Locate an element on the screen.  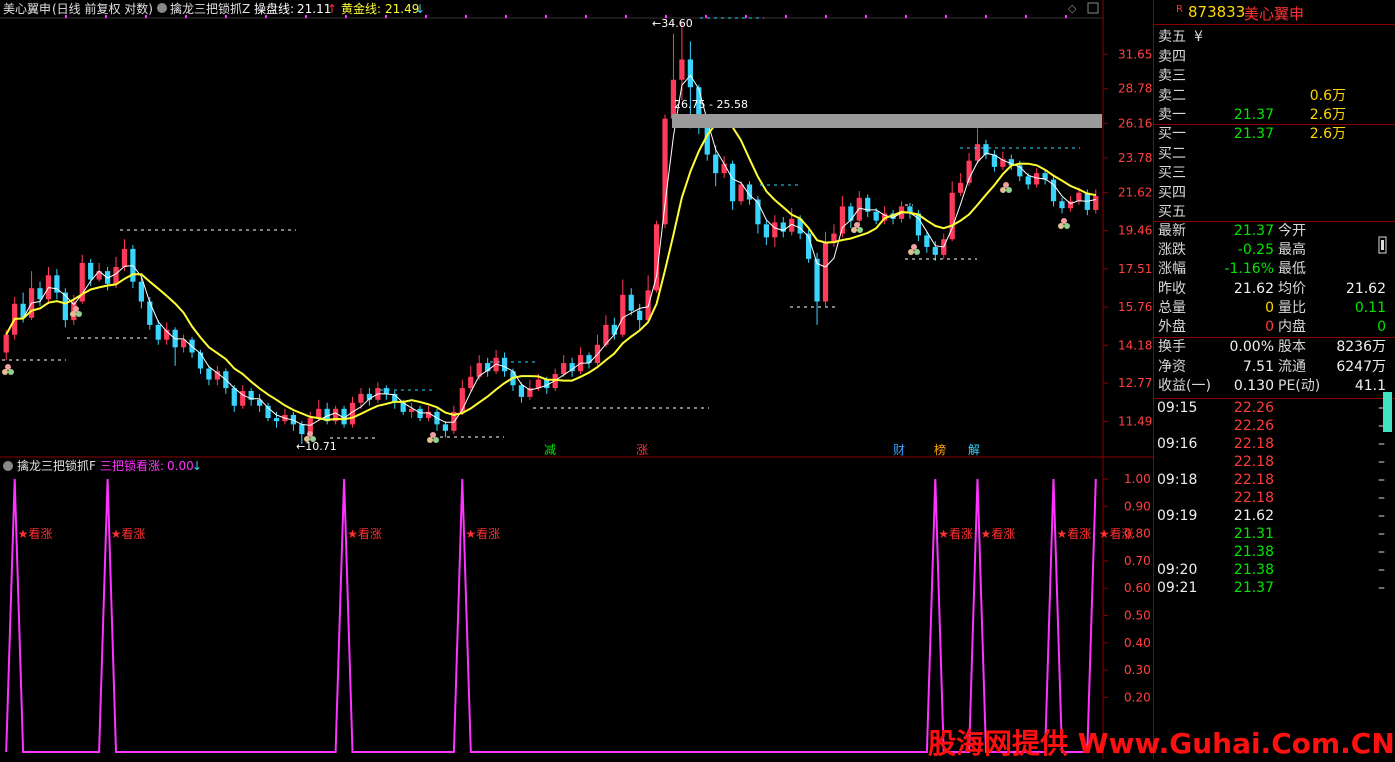
event-marker-finance: 财 is located at coordinates (899, 450).